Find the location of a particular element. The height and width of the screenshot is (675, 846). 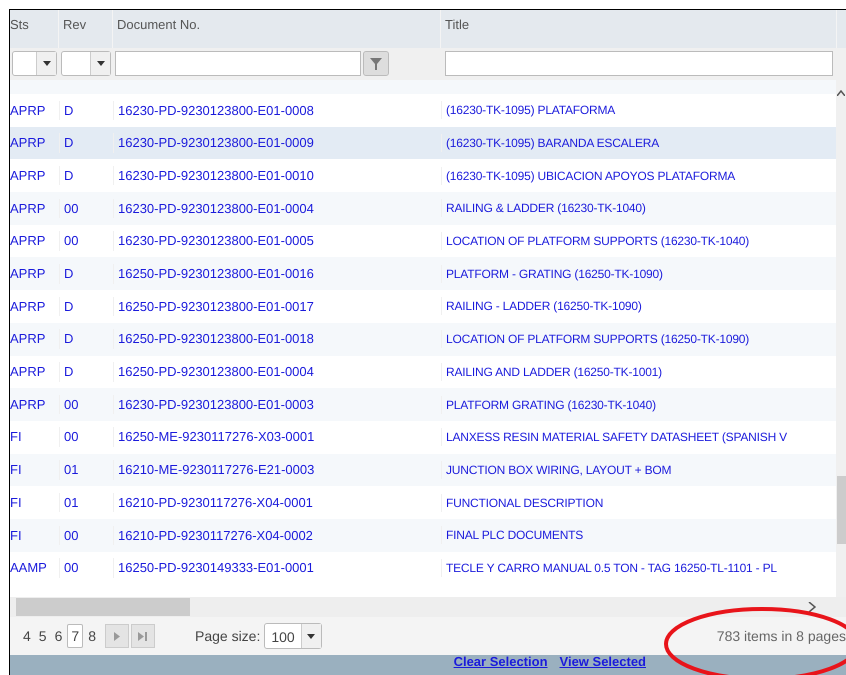

table-cell: (16230-TK-1095) BARANDA ESCALERA is located at coordinates (552, 143).